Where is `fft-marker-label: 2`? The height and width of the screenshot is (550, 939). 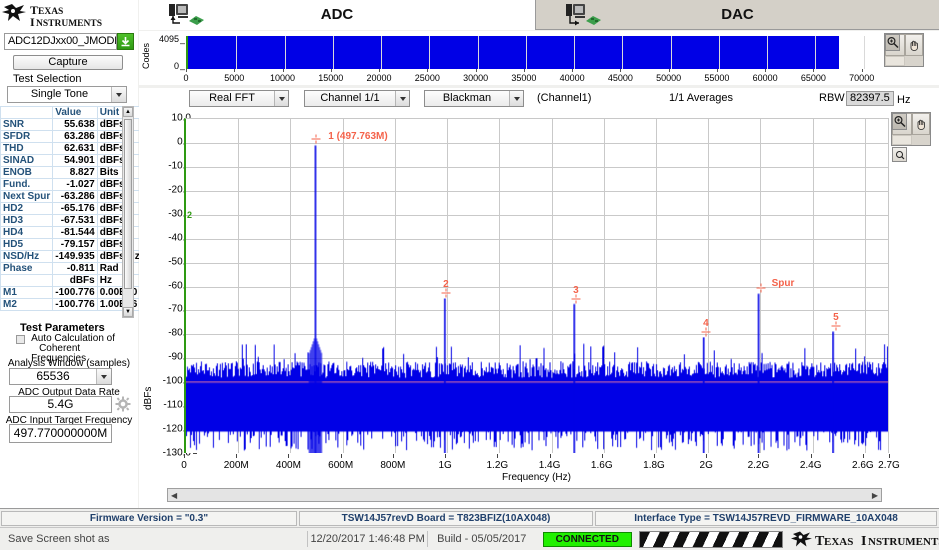
fft-marker-label: 2 is located at coordinates (446, 284).